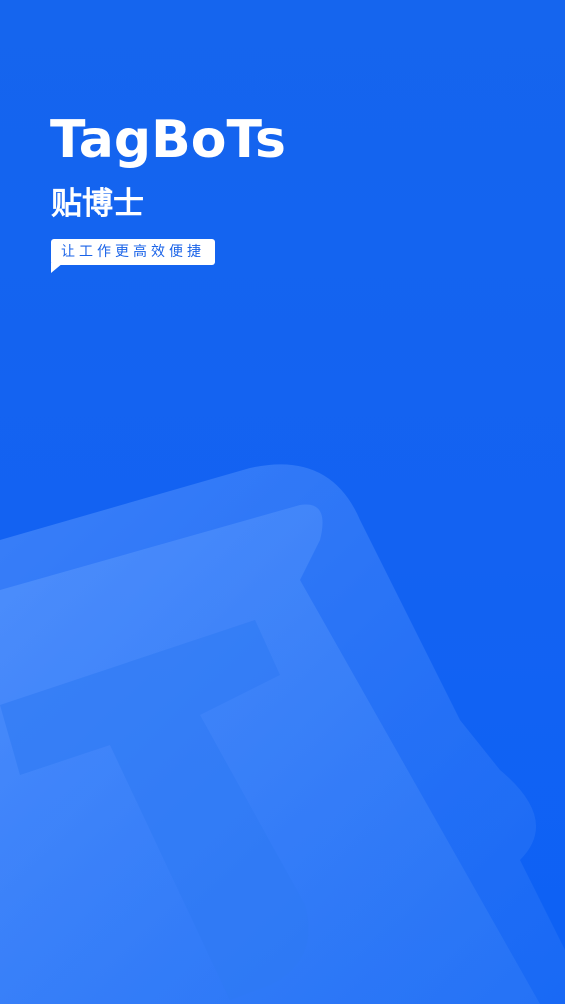 This screenshot has width=565, height=1004. I want to click on app-name: TagBoTs, so click(168, 140).